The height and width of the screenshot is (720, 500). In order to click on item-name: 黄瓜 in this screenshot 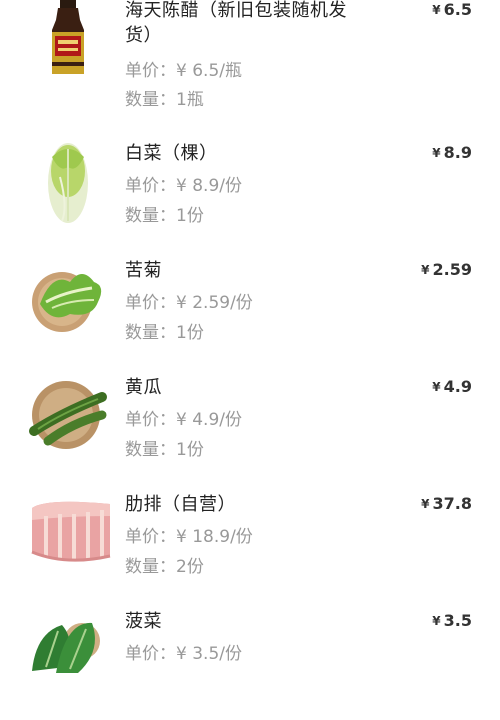, I will do `click(143, 387)`.